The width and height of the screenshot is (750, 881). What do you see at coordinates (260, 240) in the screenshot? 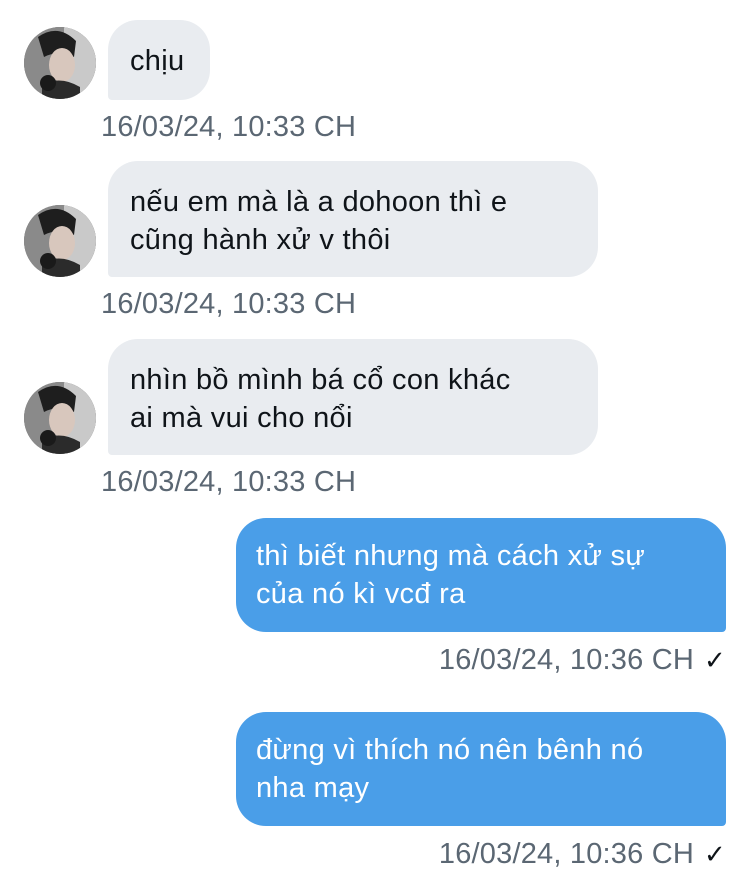
I see `message-text: cũng hành xử v thôi` at bounding box center [260, 240].